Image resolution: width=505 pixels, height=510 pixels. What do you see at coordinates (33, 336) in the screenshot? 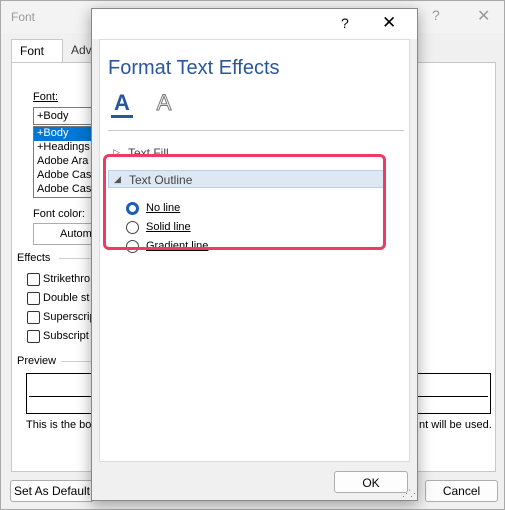
I see `subscript-checkbox` at bounding box center [33, 336].